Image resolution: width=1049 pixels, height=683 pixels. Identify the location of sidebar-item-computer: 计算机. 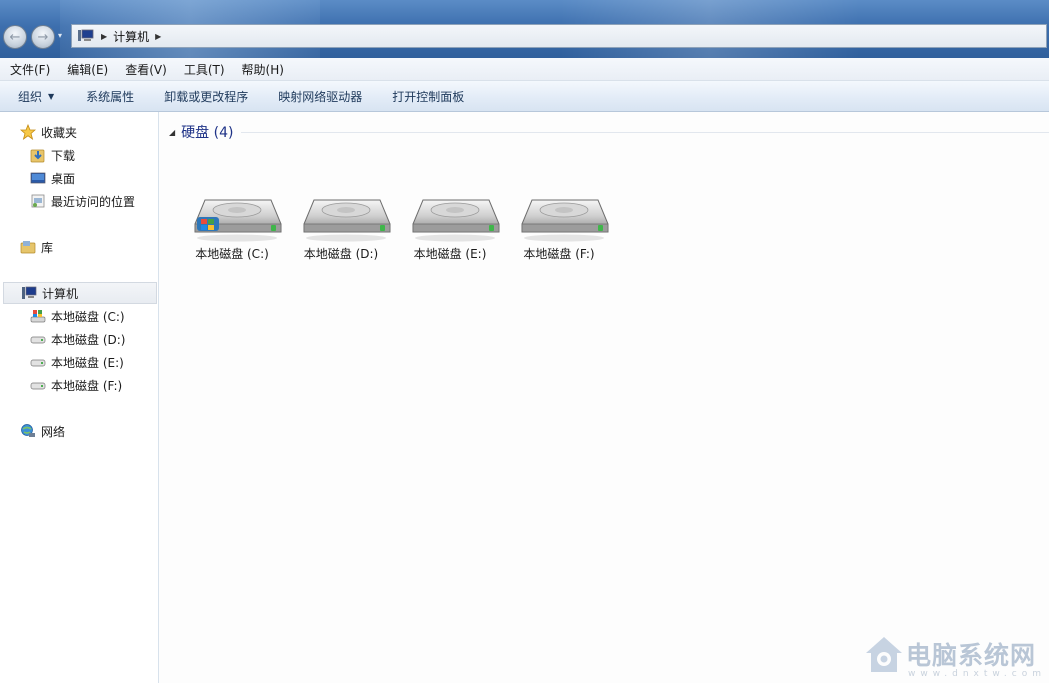
(80, 293).